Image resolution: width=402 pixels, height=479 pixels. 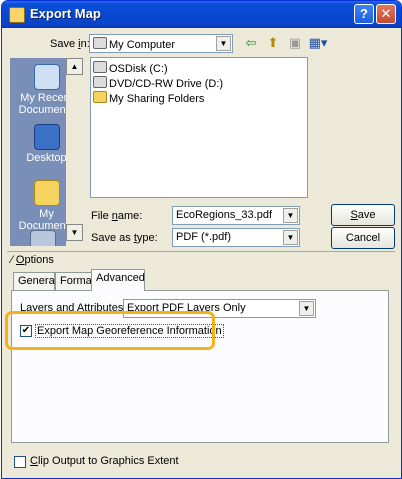 I want to click on dvd-drive-icon, so click(x=100, y=82).